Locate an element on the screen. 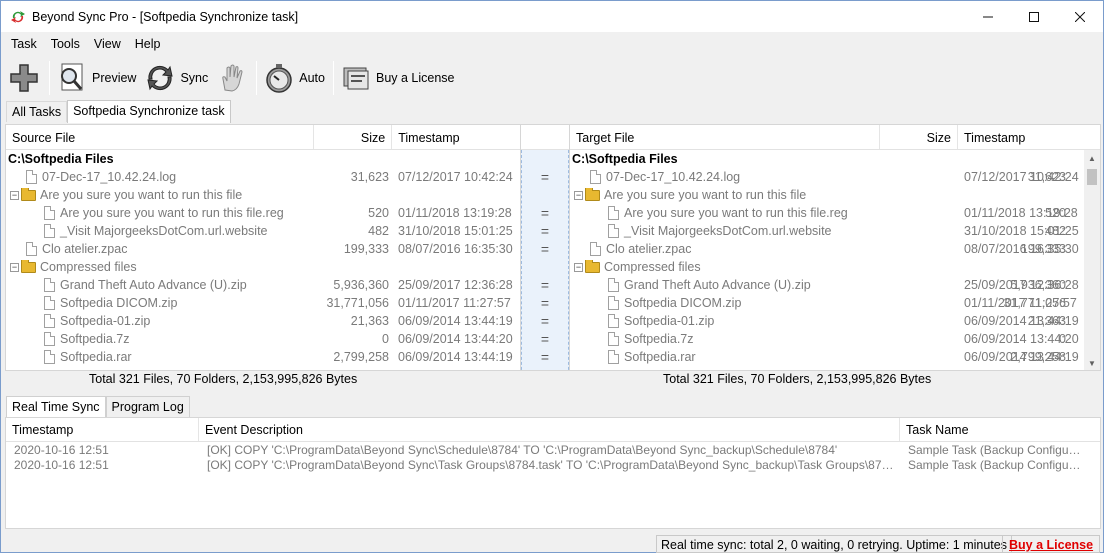 This screenshot has width=1104, height=553. source-file-header: Source File is located at coordinates (160, 137).